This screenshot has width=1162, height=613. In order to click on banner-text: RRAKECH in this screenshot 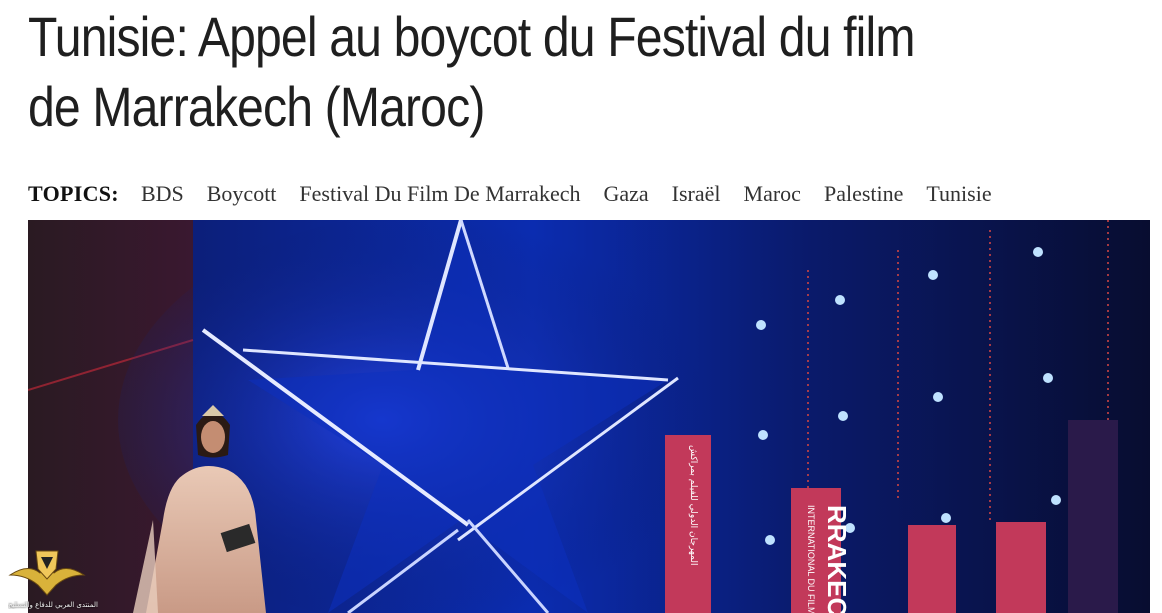, I will do `click(837, 559)`.